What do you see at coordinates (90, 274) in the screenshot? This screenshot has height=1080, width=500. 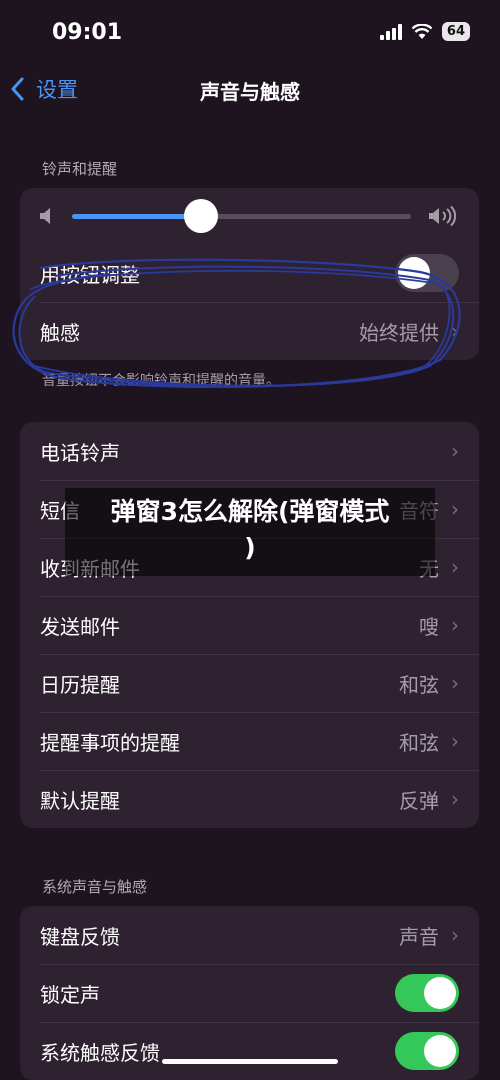 I see `adjust-with-buttons-label: 用按钮调整` at bounding box center [90, 274].